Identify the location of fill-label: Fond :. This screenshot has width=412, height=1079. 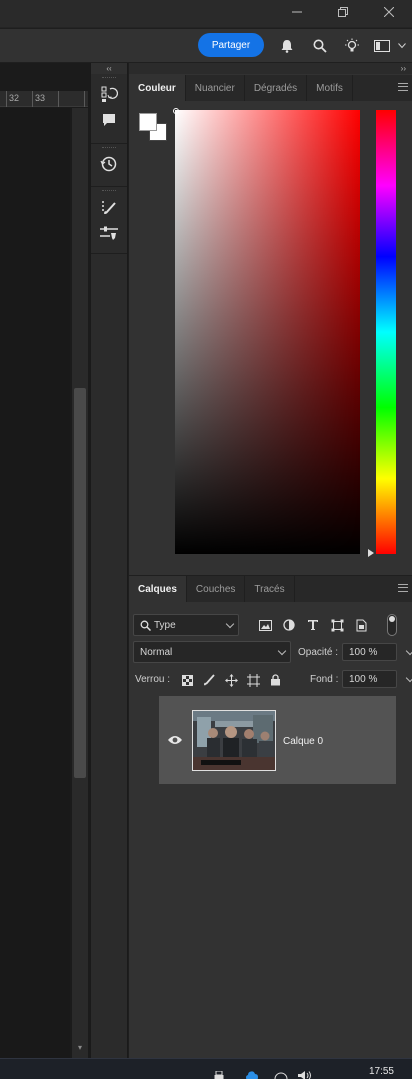
(324, 679).